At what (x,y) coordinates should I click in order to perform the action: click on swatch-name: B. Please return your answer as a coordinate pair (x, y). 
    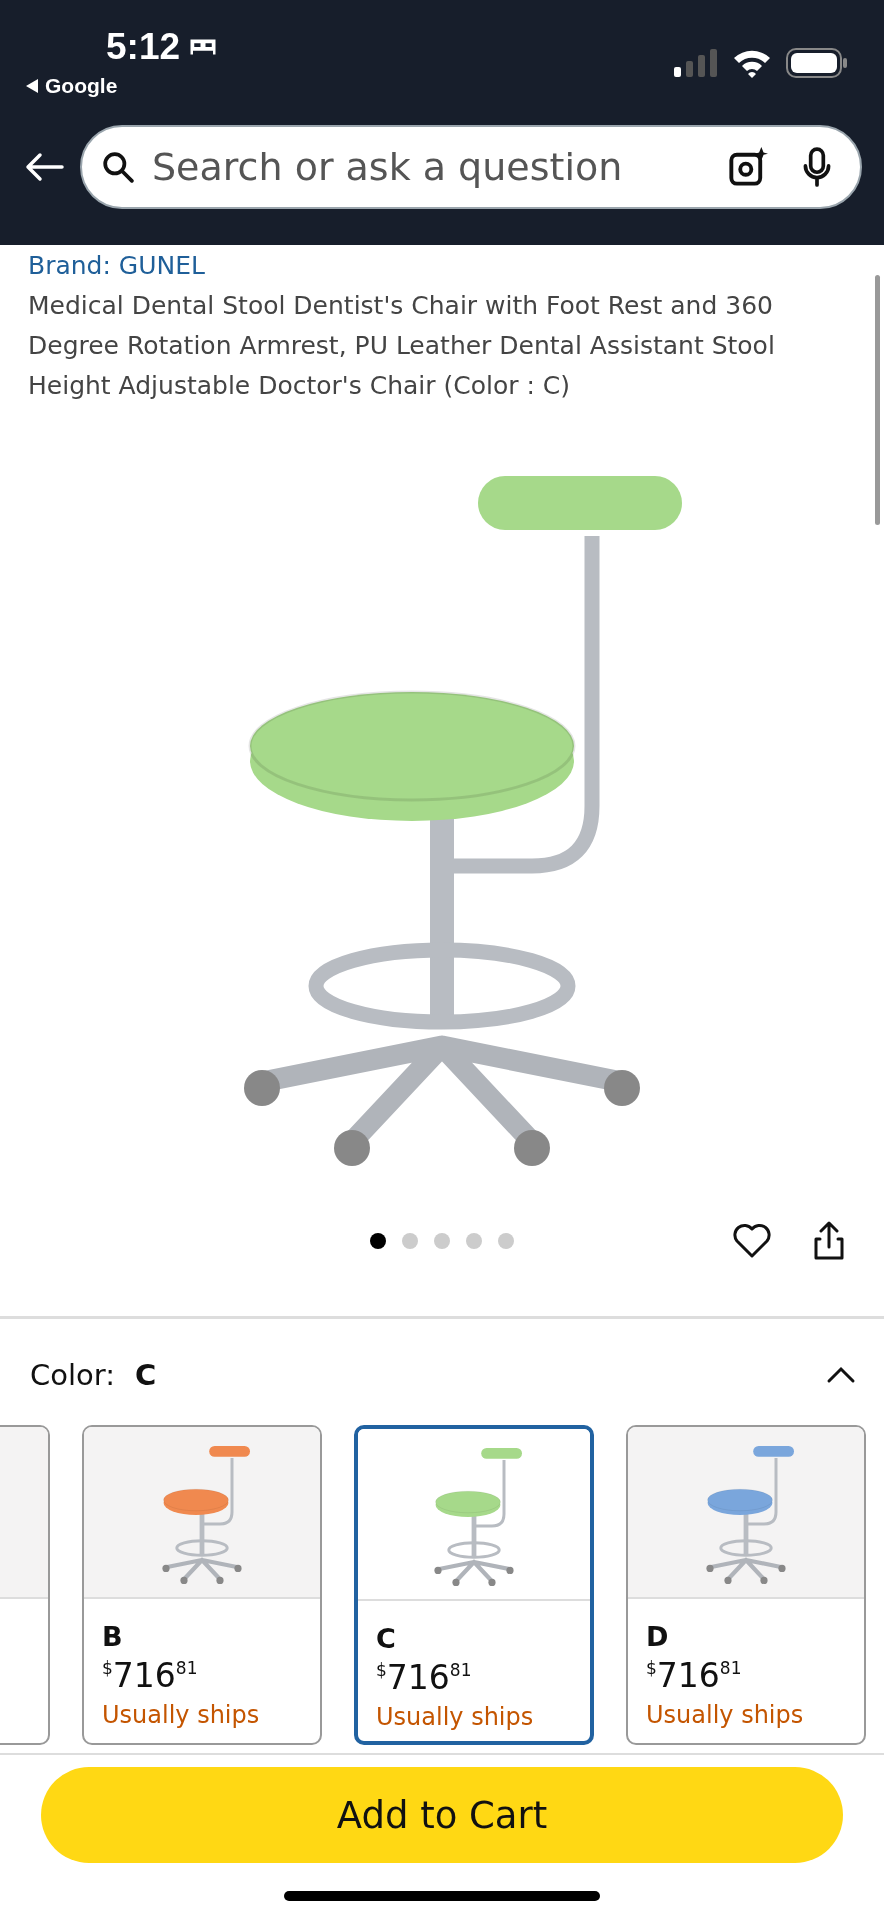
    Looking at the image, I should click on (113, 1636).